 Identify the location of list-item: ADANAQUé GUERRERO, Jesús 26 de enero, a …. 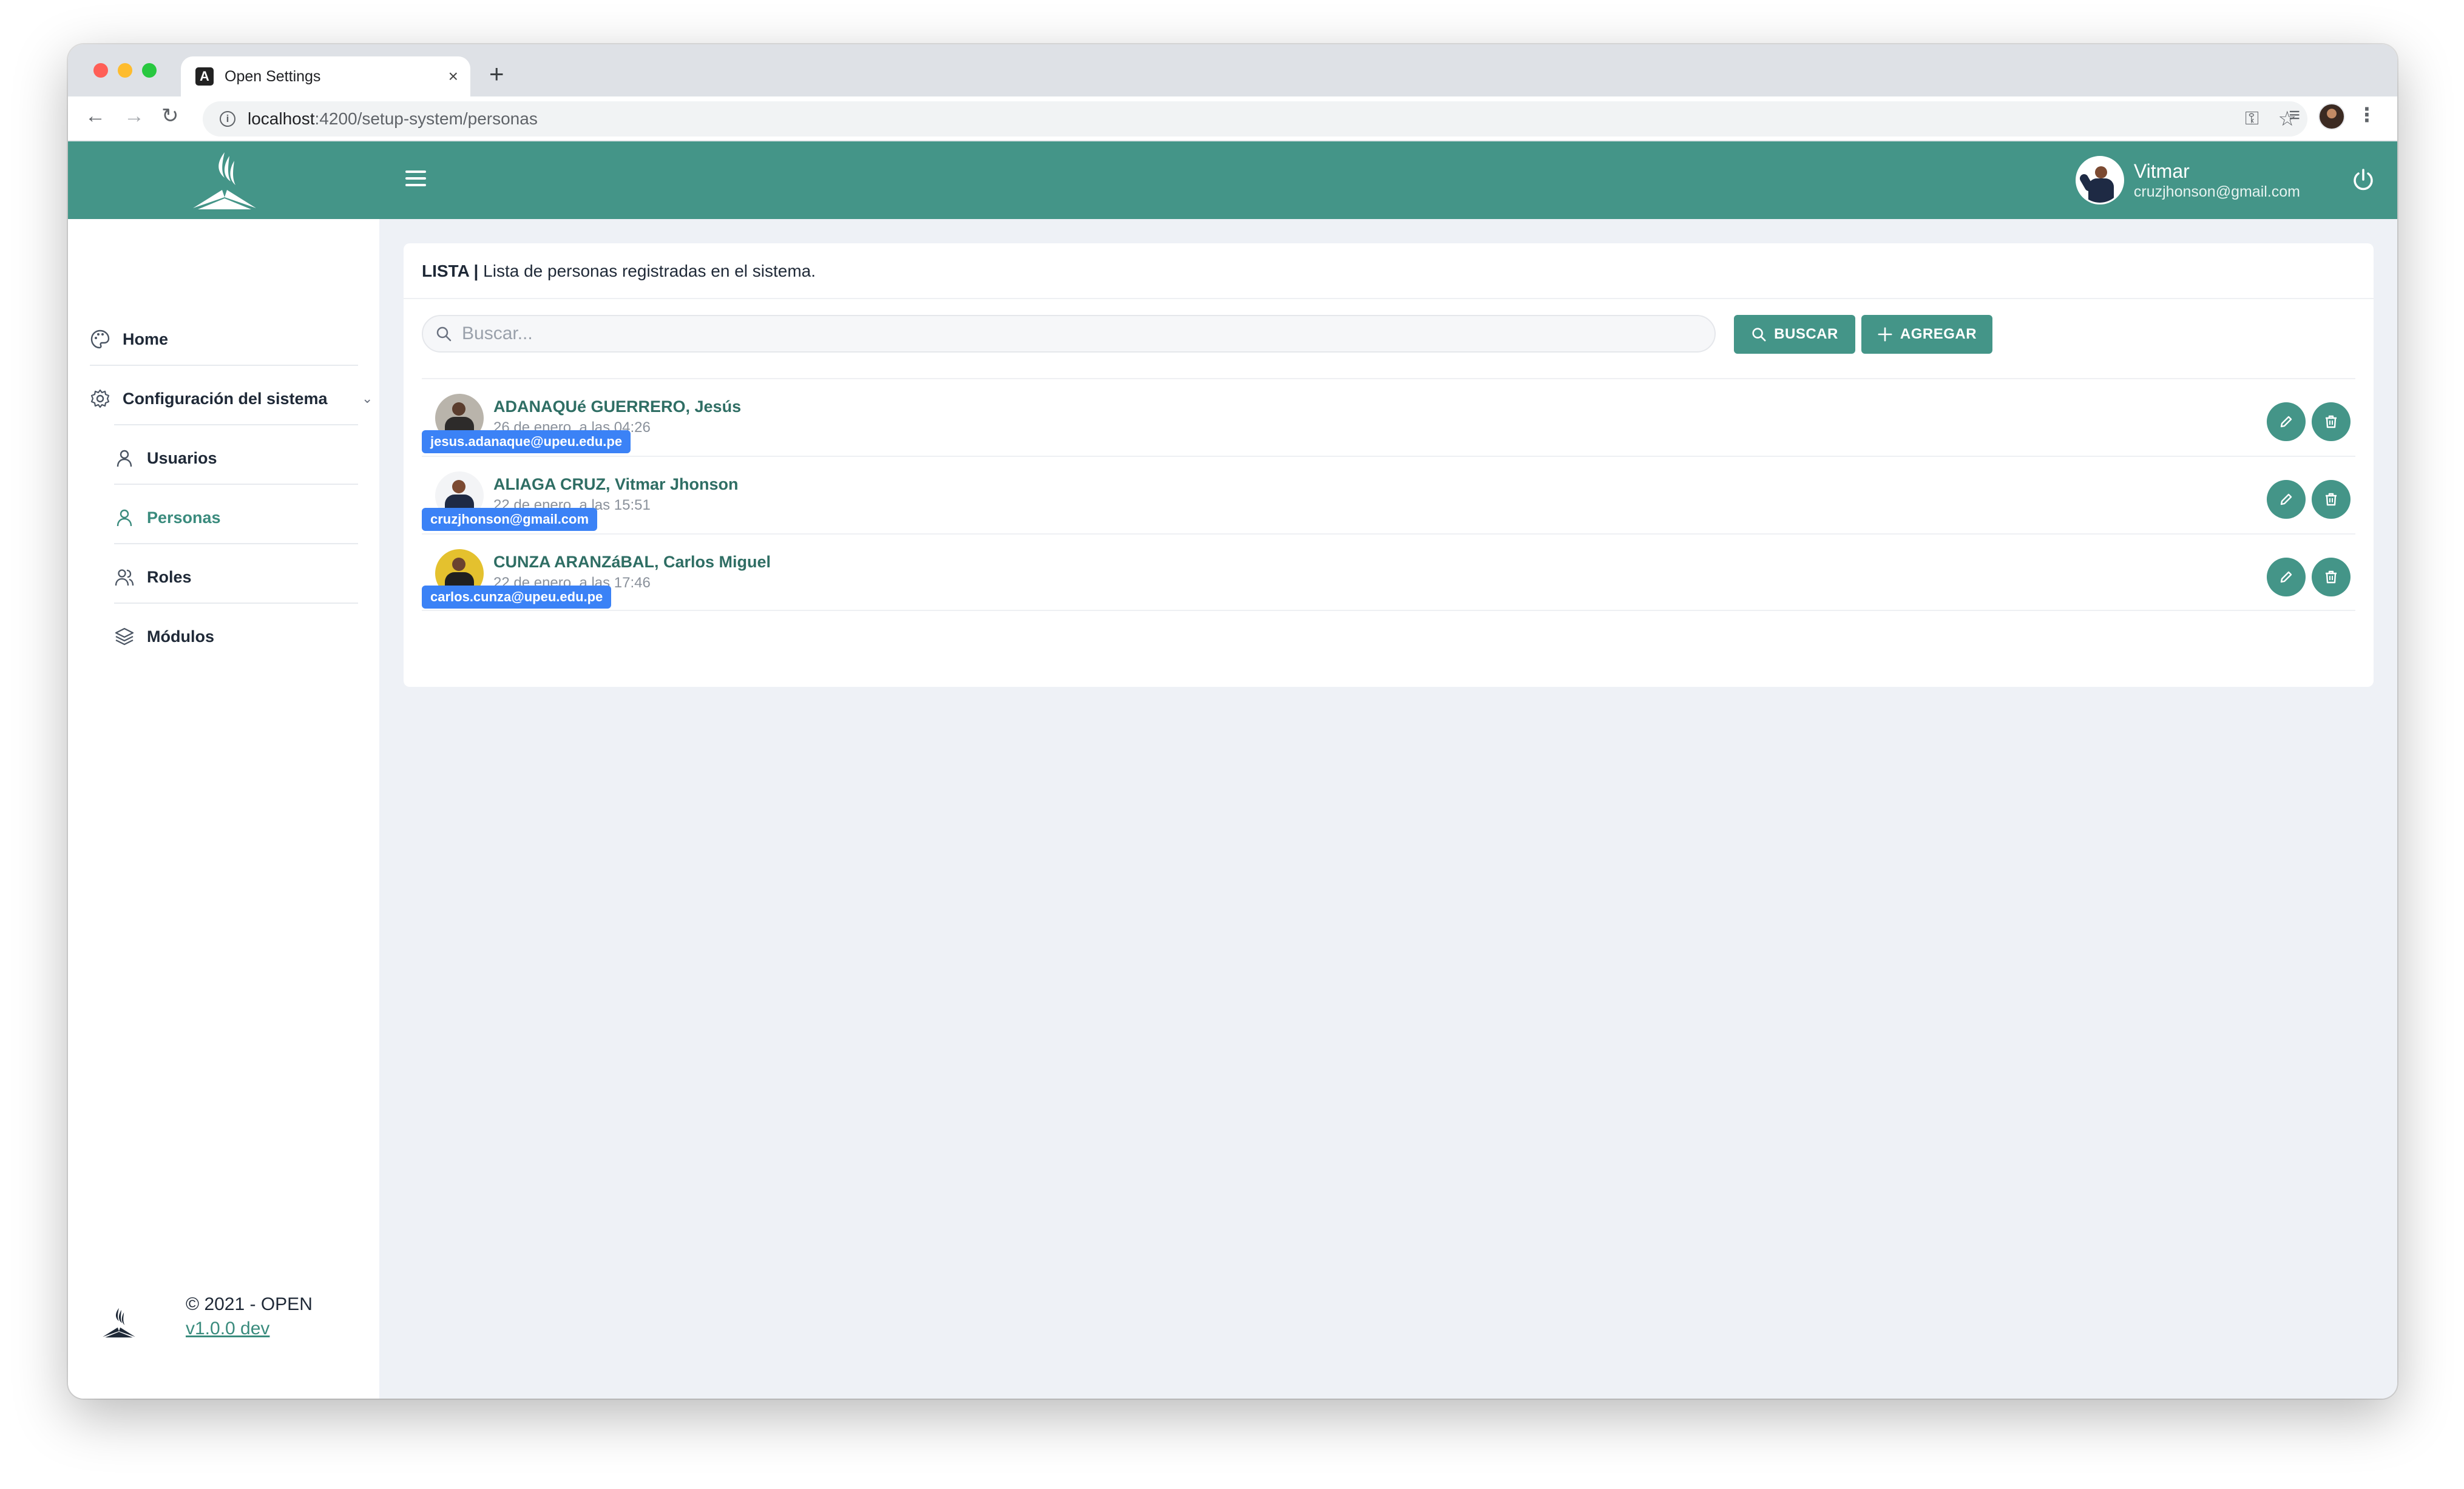
(1388, 417).